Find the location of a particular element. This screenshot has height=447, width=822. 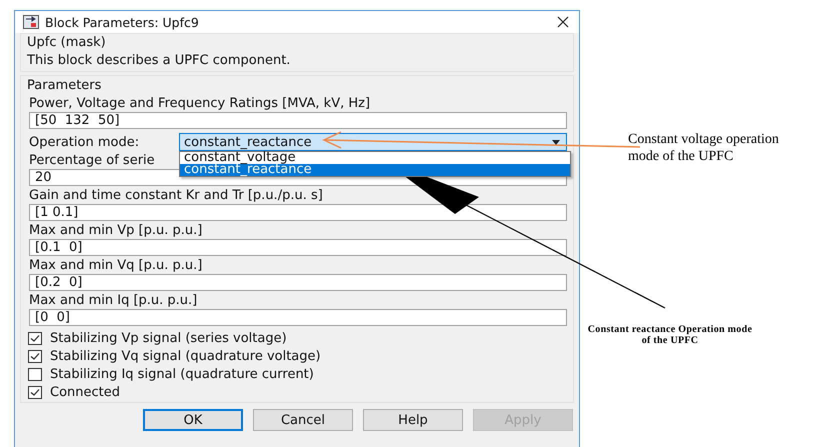

input-field: [0.2 0] is located at coordinates (298, 282).